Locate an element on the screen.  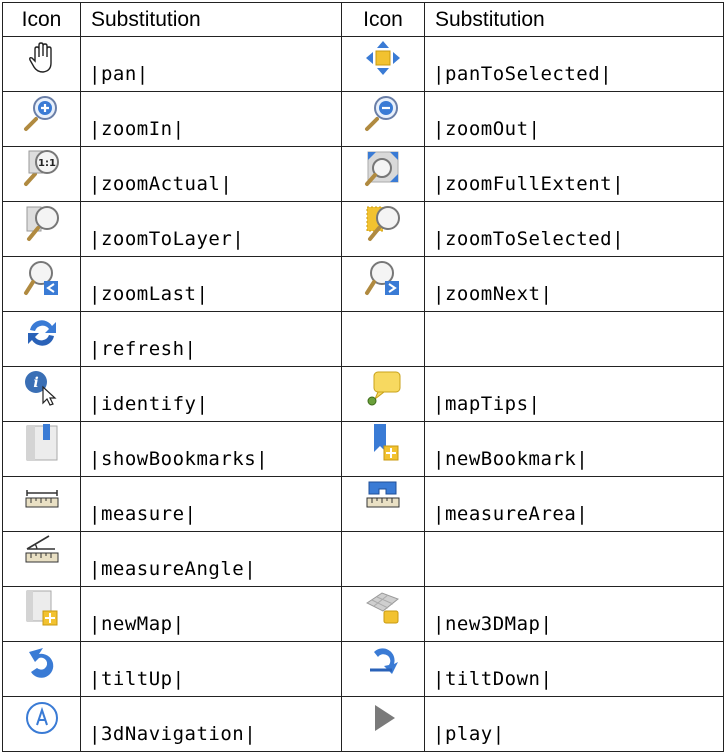
right-substitution-cell: |play| is located at coordinates (574, 724).